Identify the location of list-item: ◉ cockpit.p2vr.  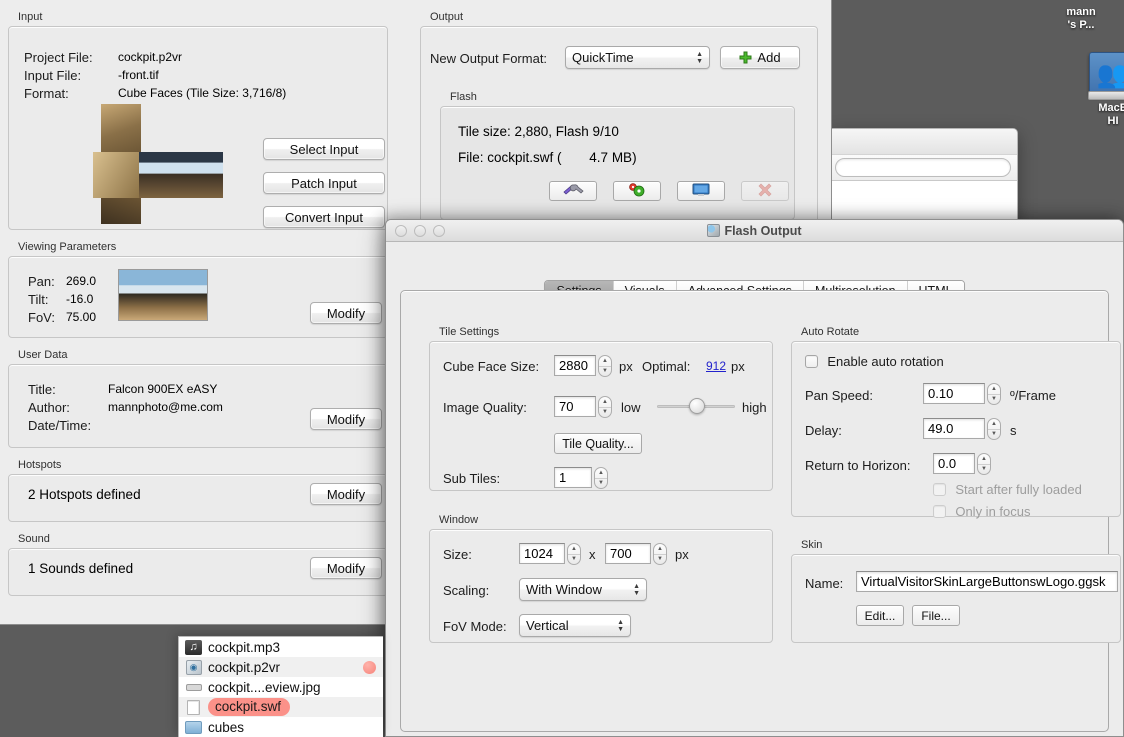
(281, 667).